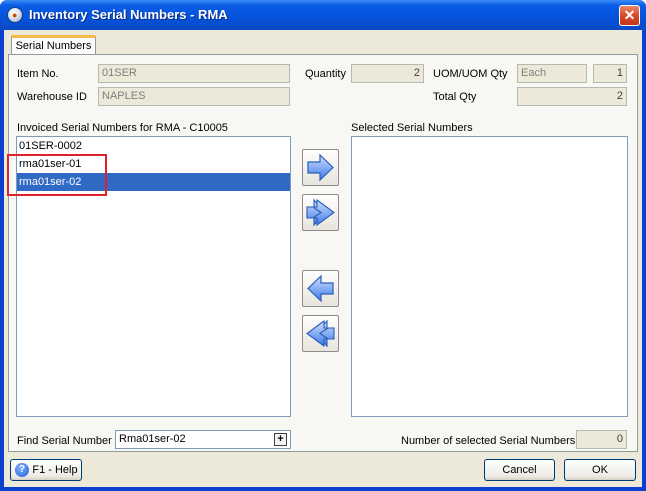 This screenshot has width=646, height=491. I want to click on selected-count-label: Number of selected Serial Numbers, so click(488, 441).